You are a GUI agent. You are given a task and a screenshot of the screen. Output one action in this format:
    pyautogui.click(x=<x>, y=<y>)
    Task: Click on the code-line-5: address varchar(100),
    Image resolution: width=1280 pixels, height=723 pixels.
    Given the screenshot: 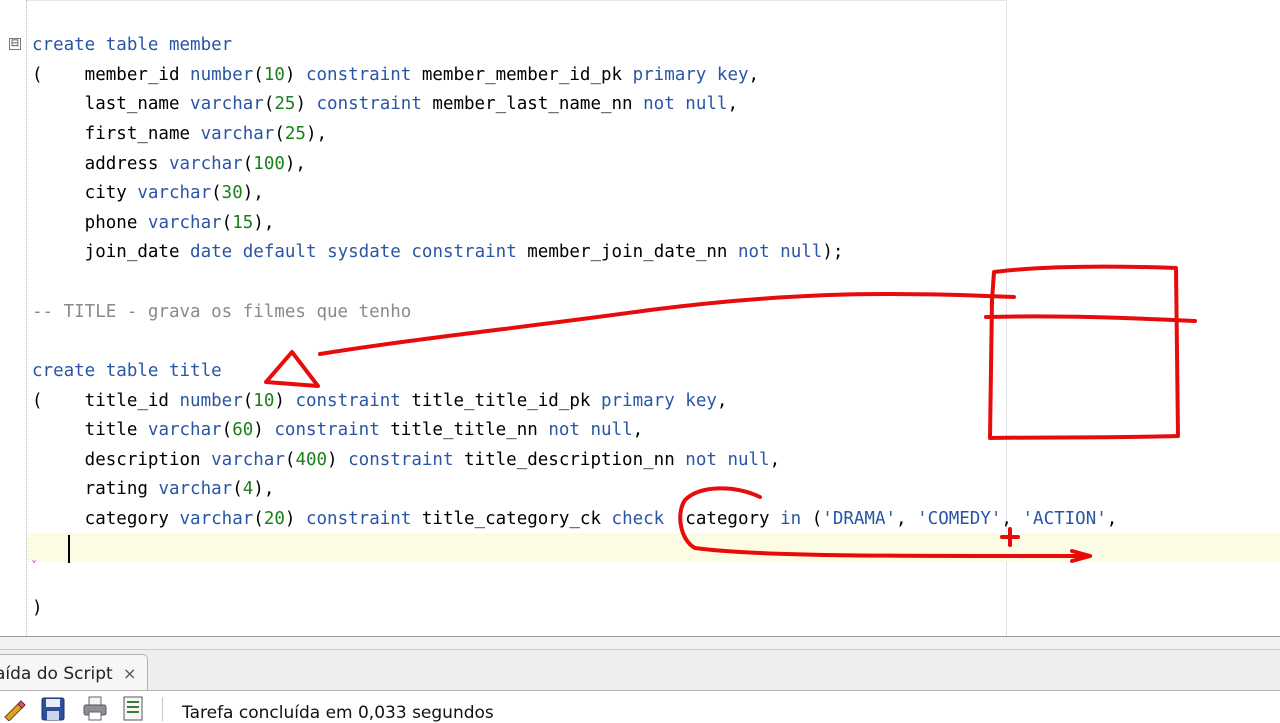 What is the action you would take?
    pyautogui.click(x=169, y=164)
    